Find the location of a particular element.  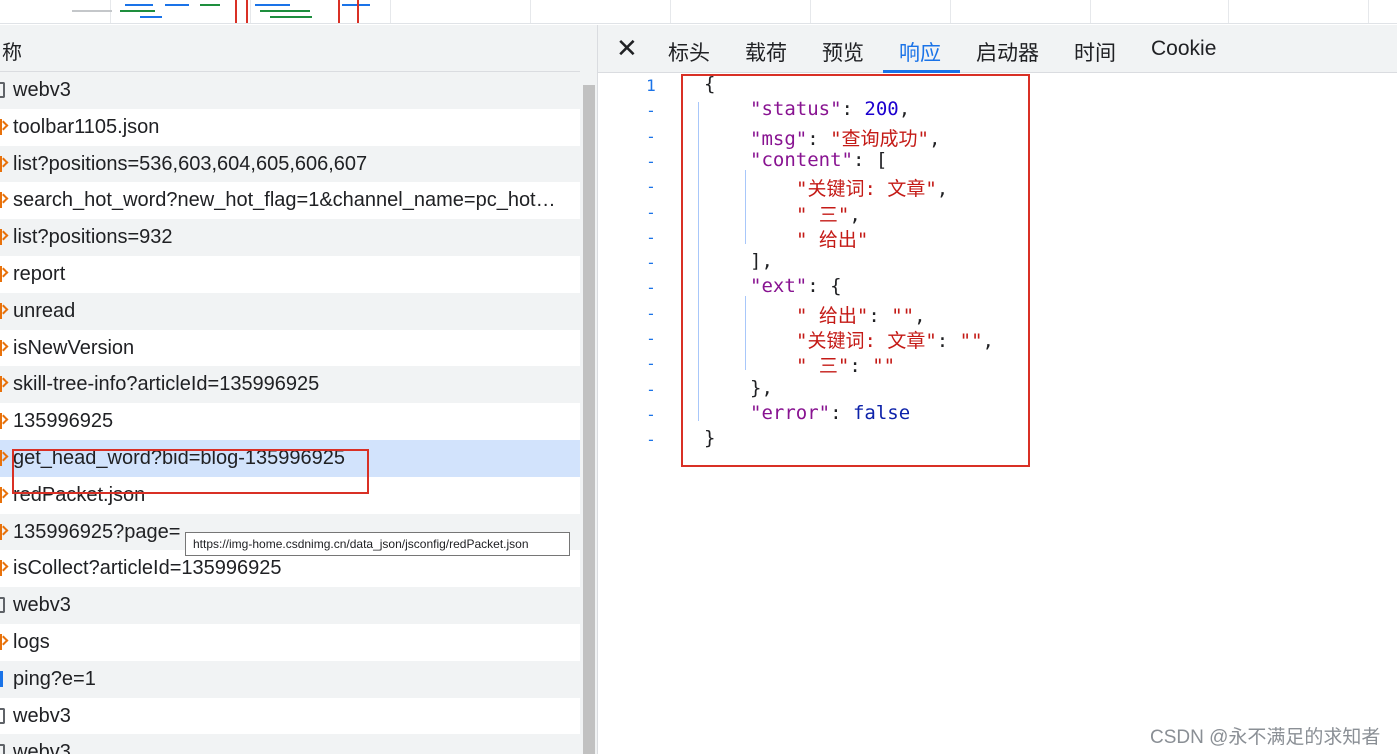

request-row: get_head_word?bid=blog-135996925 is located at coordinates (290, 458).